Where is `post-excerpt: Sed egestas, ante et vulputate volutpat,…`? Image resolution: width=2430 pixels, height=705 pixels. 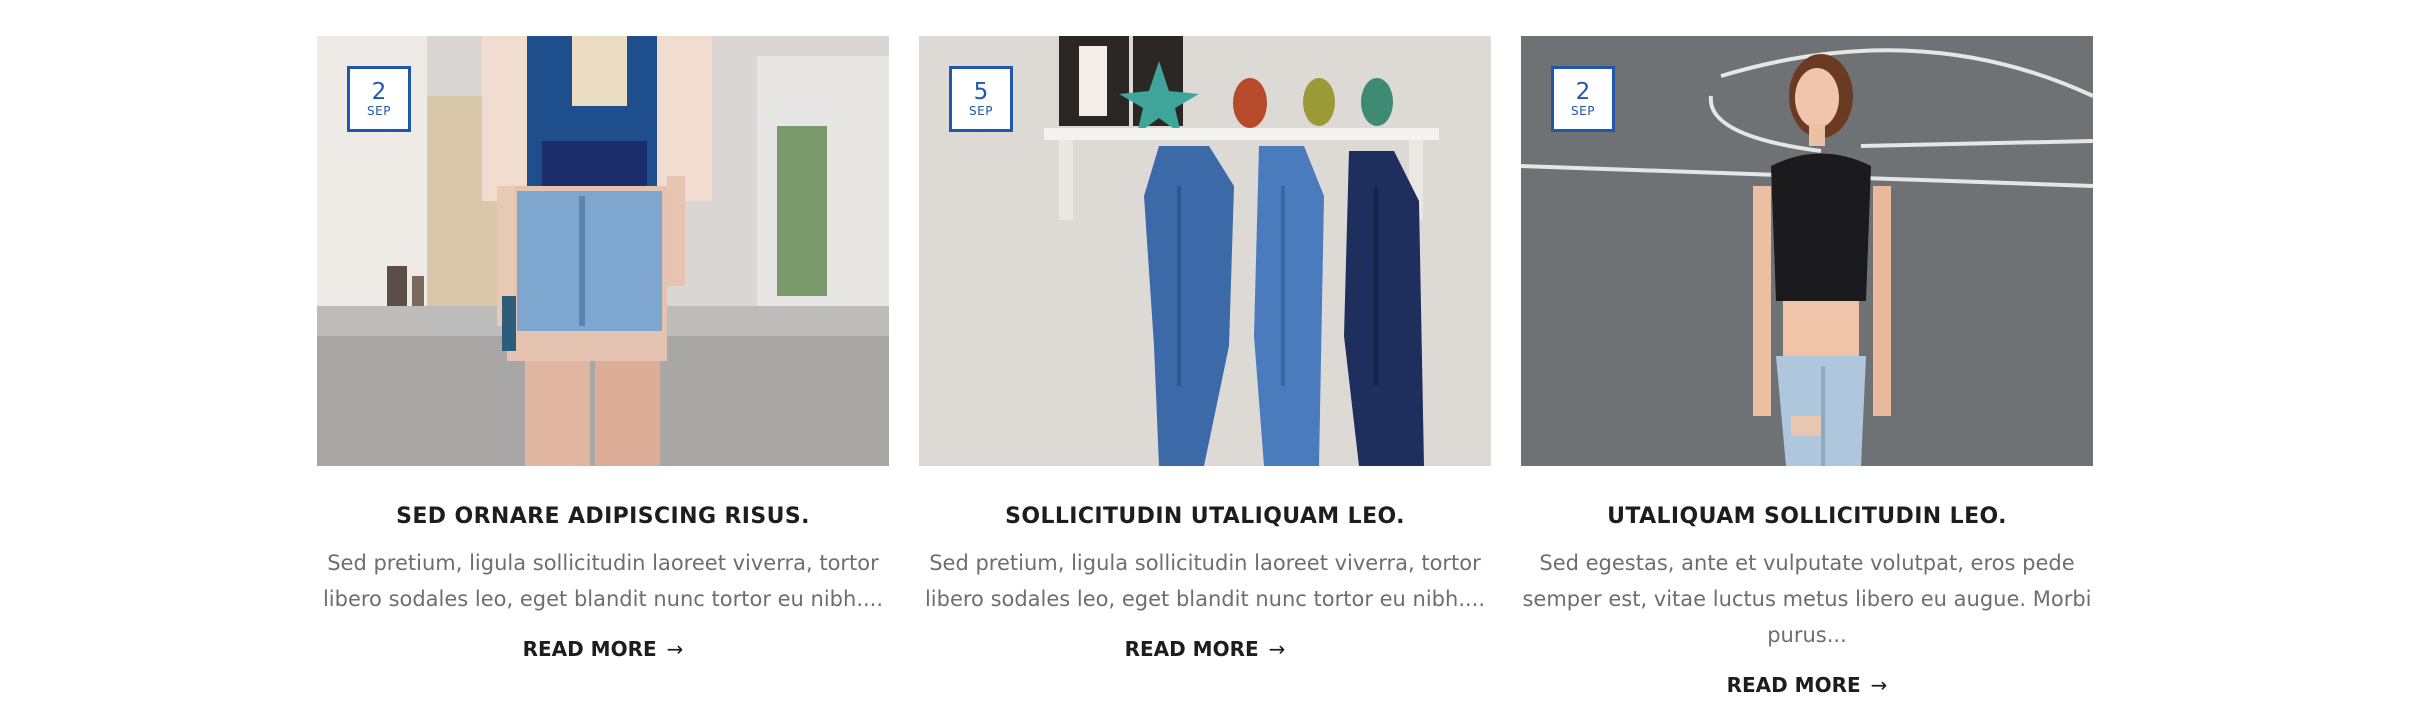 post-excerpt: Sed egestas, ante et vulputate volutpat,… is located at coordinates (1807, 599).